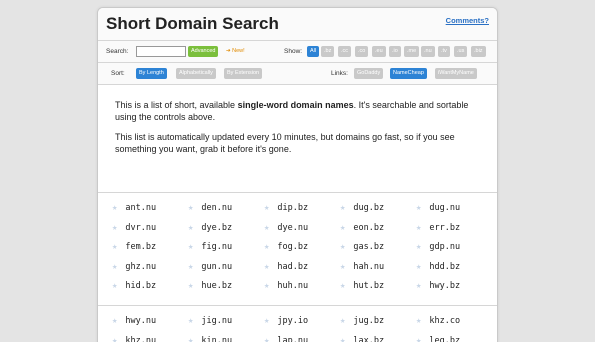 This screenshot has height=342, width=595. I want to click on domain-item: ★ gdp.nu, so click(438, 247).